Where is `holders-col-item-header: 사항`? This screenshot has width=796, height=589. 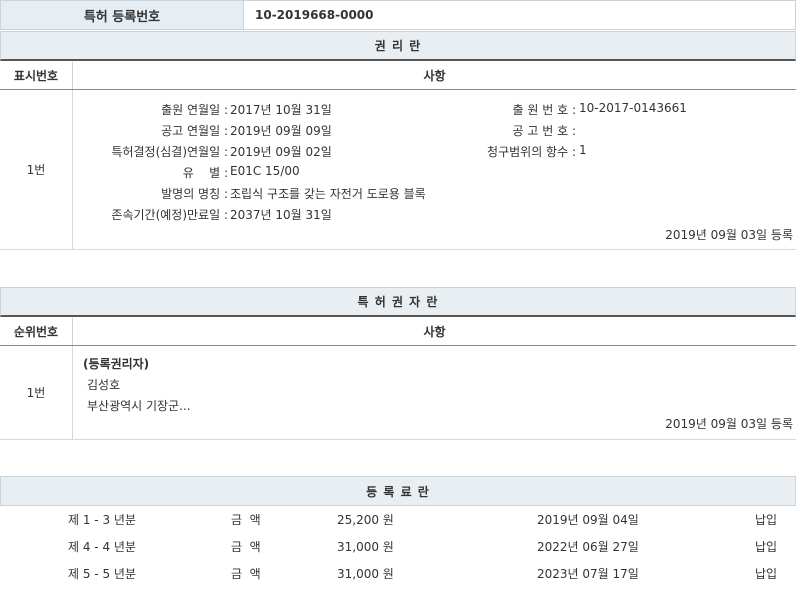 holders-col-item-header: 사항 is located at coordinates (434, 332).